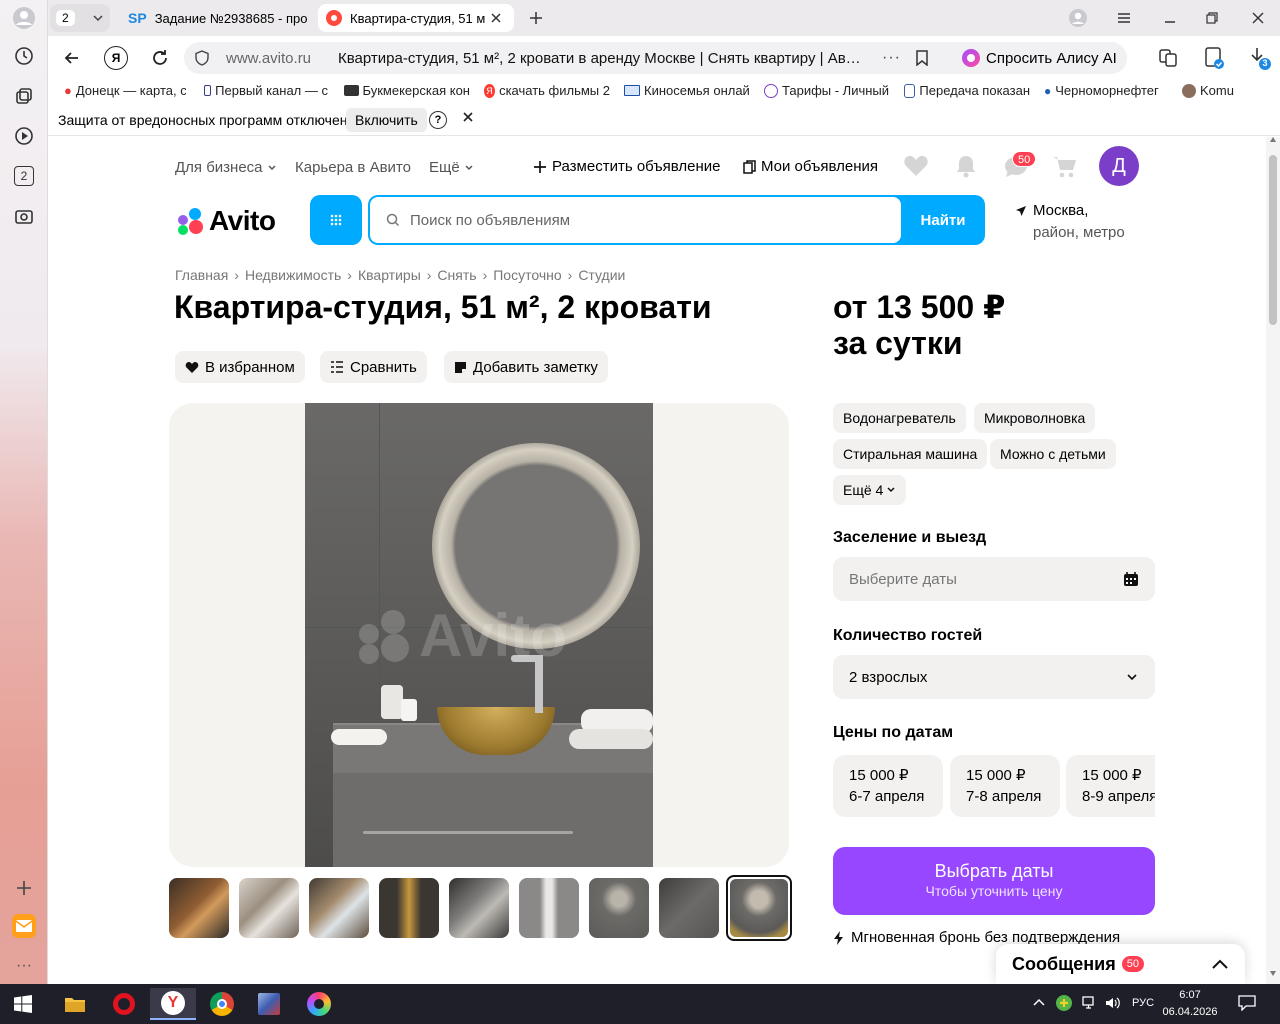  What do you see at coordinates (240, 367) in the screenshot?
I see `favorite-button: В избранном` at bounding box center [240, 367].